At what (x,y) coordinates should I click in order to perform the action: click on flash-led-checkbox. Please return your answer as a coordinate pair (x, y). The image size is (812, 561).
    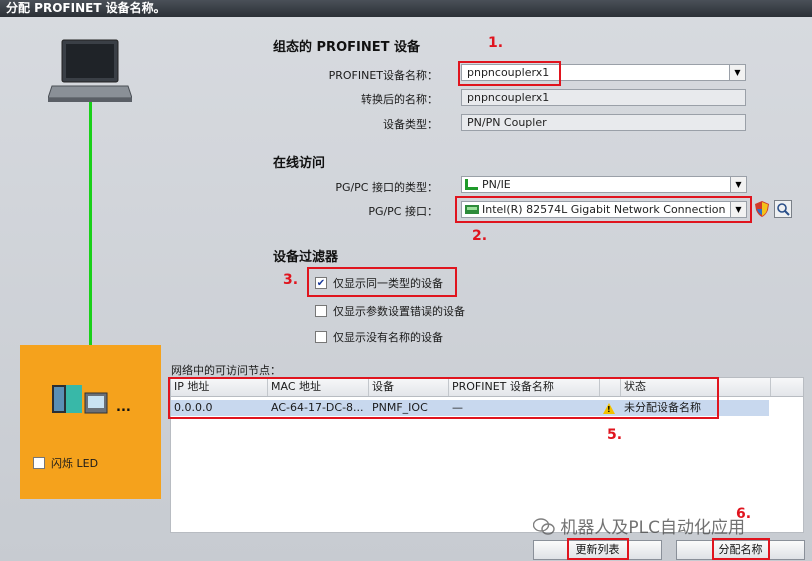
    Looking at the image, I should click on (39, 463).